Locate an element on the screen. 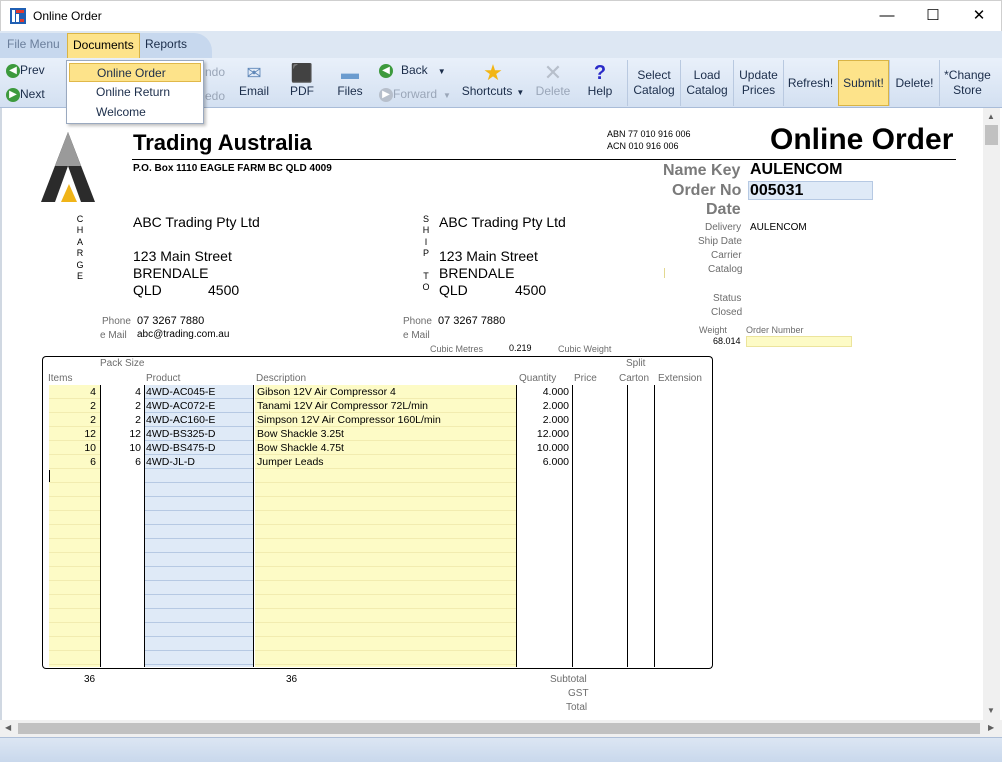  cell-items: 12 is located at coordinates (72, 434).